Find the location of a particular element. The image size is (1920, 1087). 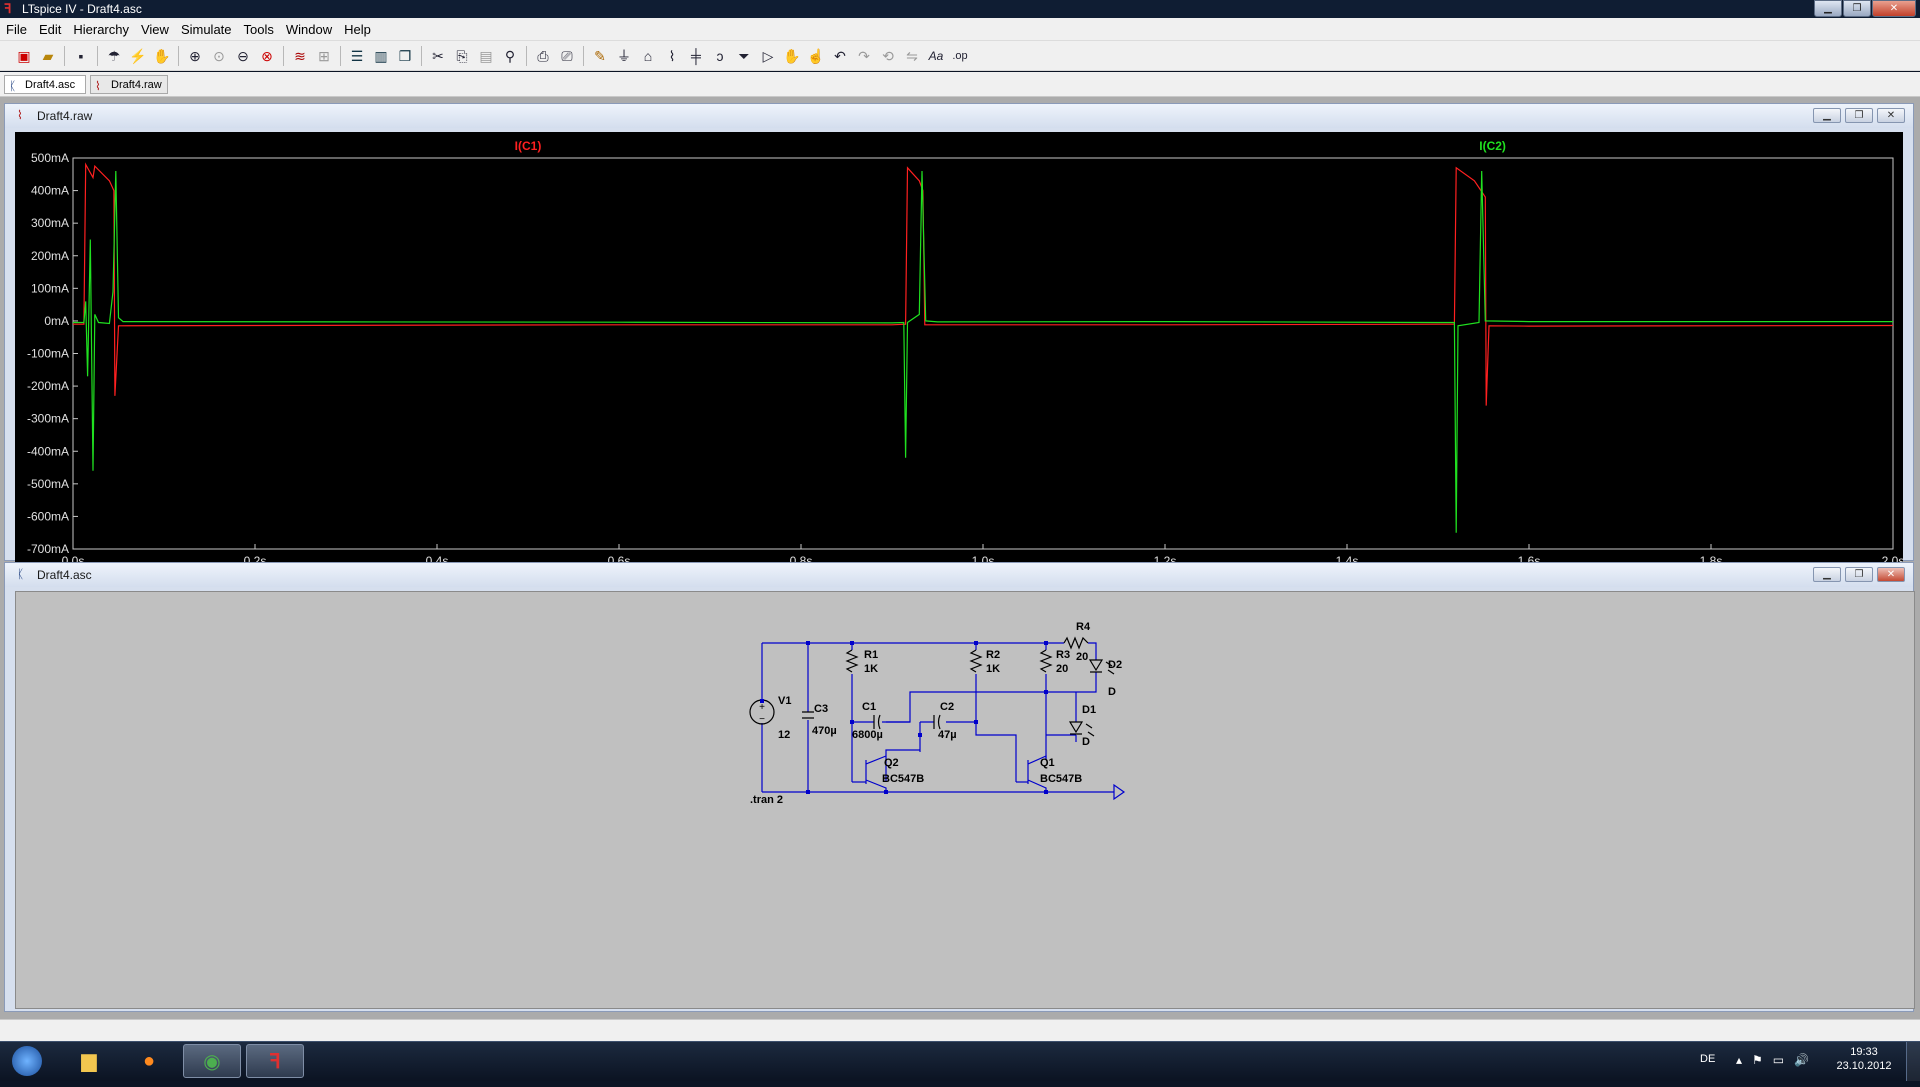

label-r3: R3 is located at coordinates (1063, 655).